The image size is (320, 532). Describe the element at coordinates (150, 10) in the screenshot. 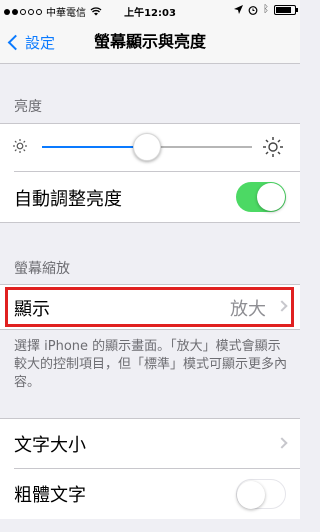

I see `status-bar: 中華電信 上午12:03 ᛒ` at that location.